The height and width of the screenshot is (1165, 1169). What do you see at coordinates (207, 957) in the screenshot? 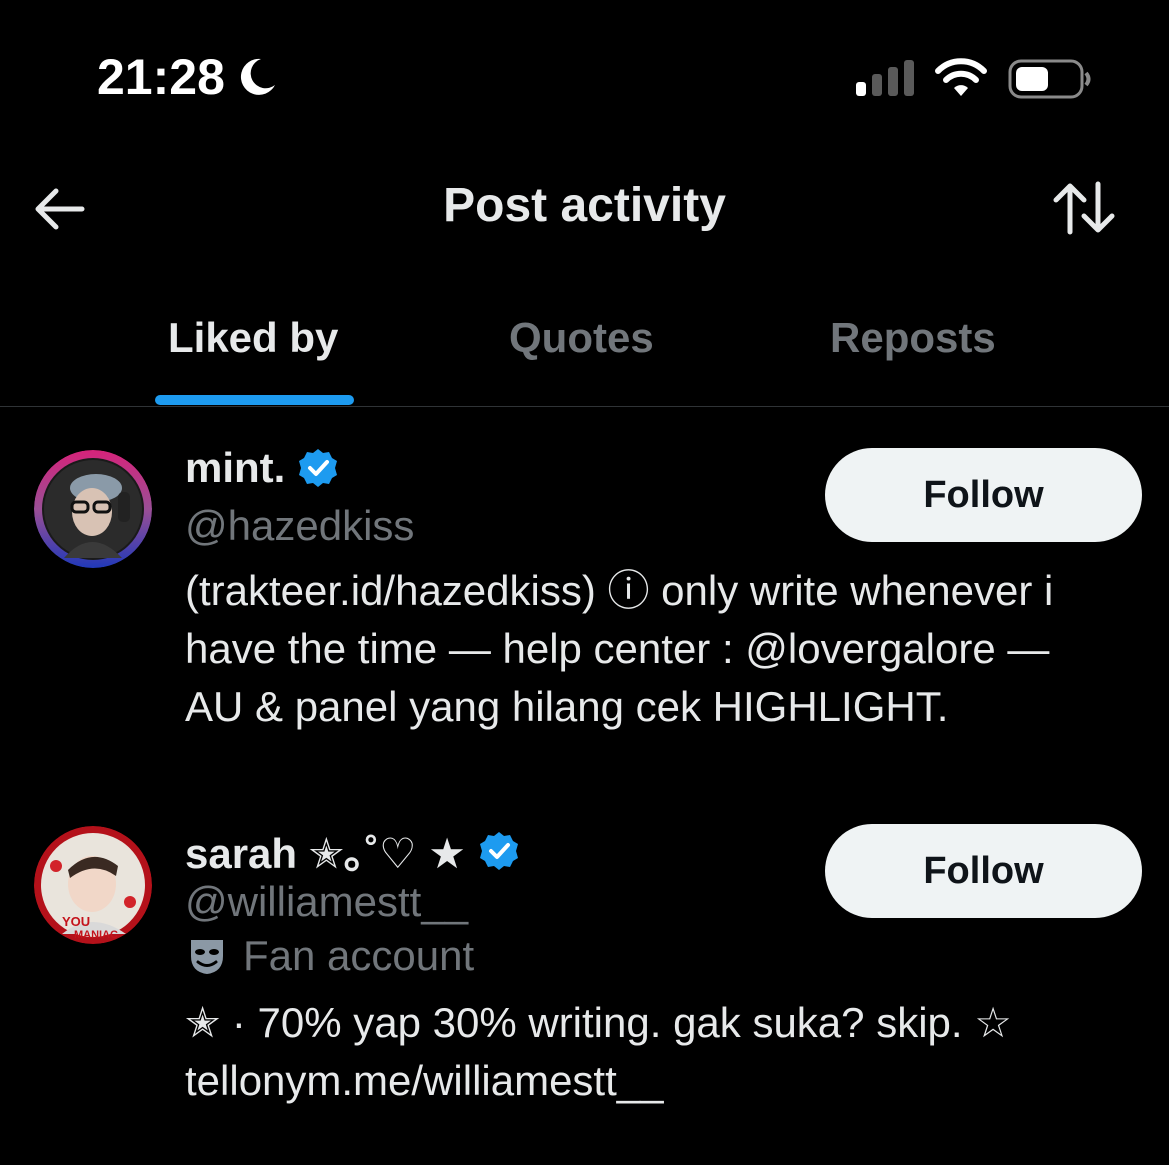
I see `mask-icon` at bounding box center [207, 957].